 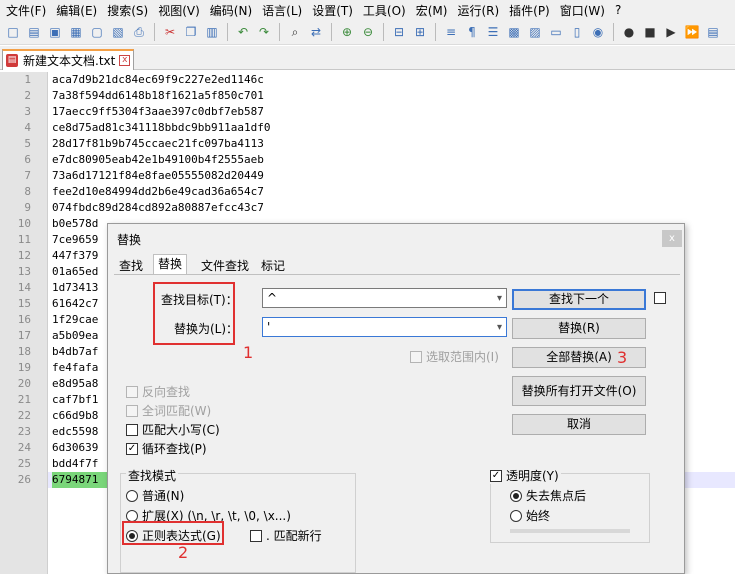 What do you see at coordinates (481, 10) in the screenshot?
I see `menu-item: 运行(R)` at bounding box center [481, 10].